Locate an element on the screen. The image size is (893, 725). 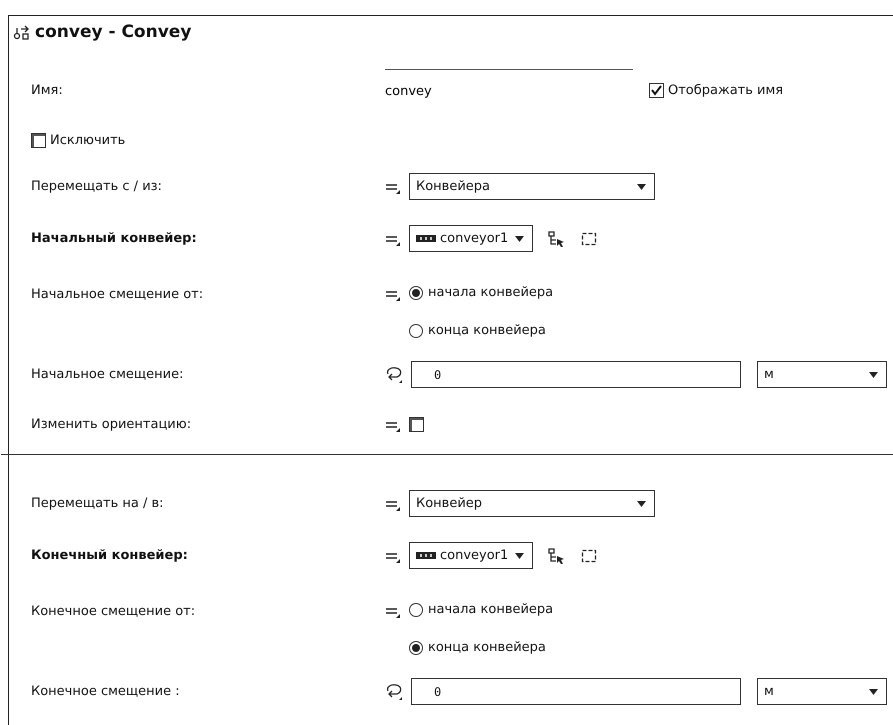
field-label: Конечное смещение : is located at coordinates (106, 691).